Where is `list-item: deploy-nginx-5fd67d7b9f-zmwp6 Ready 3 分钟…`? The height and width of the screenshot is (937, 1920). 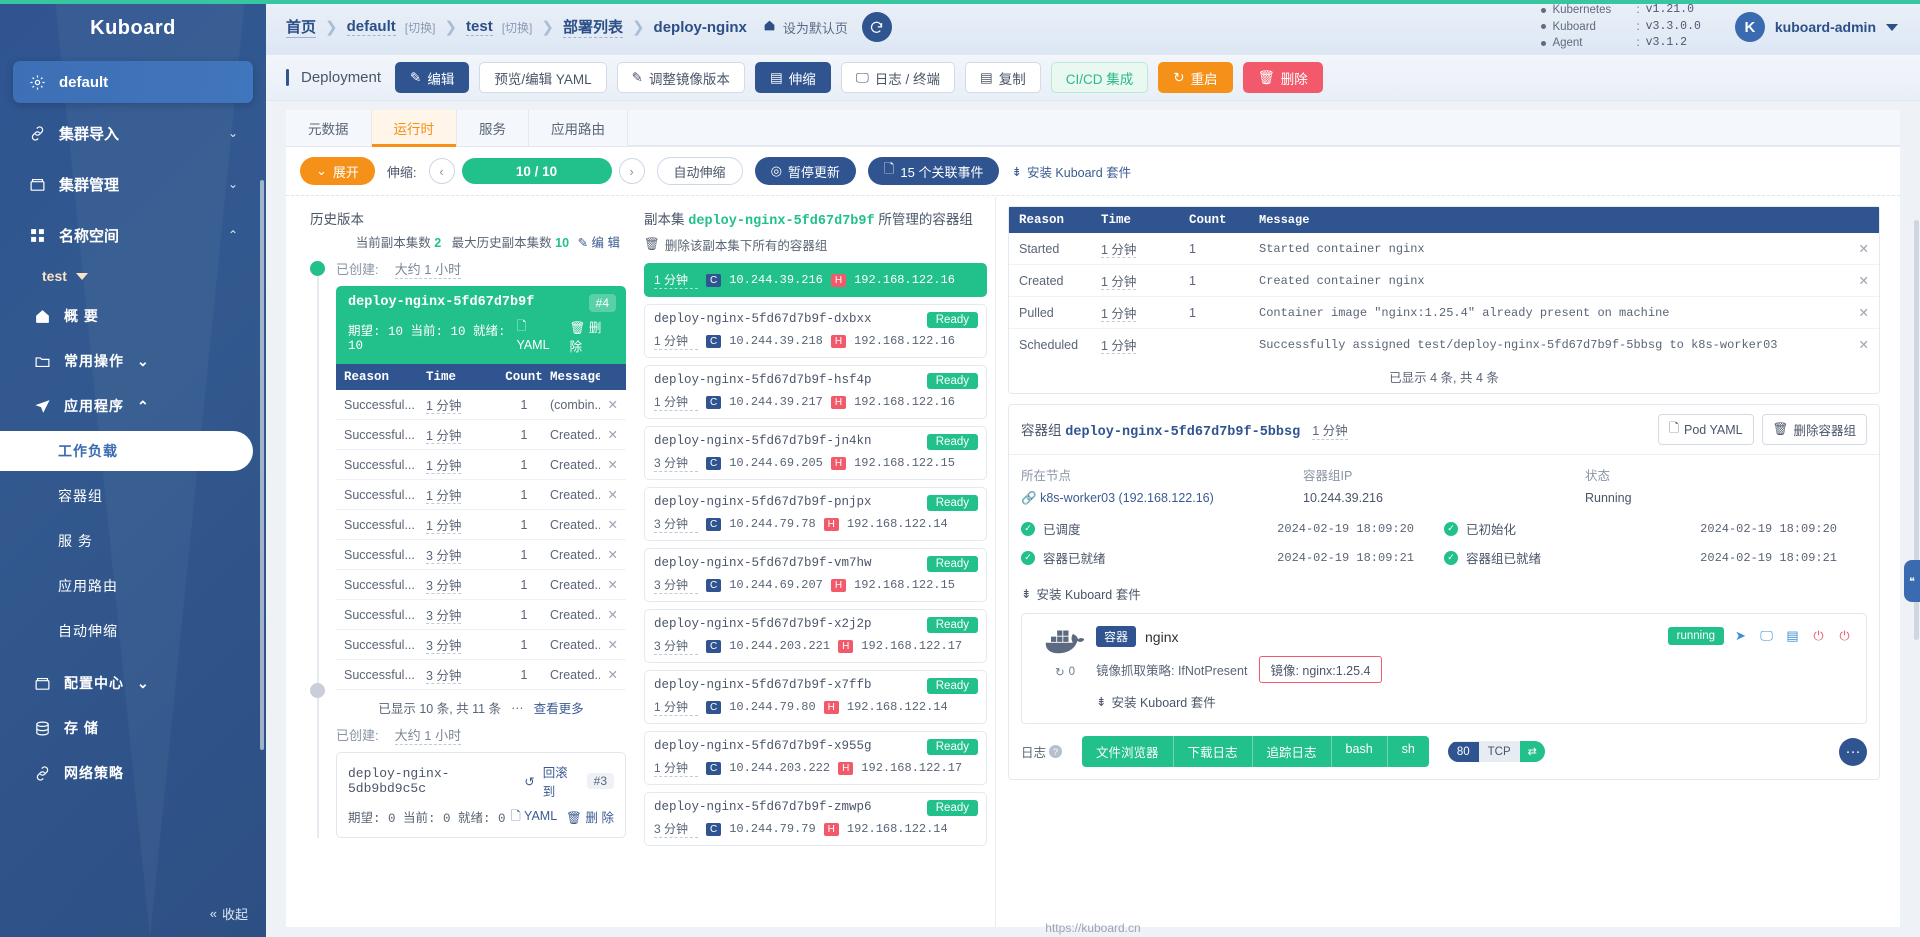 list-item: deploy-nginx-5fd67d7b9f-zmwp6 Ready 3 分钟… is located at coordinates (815, 819).